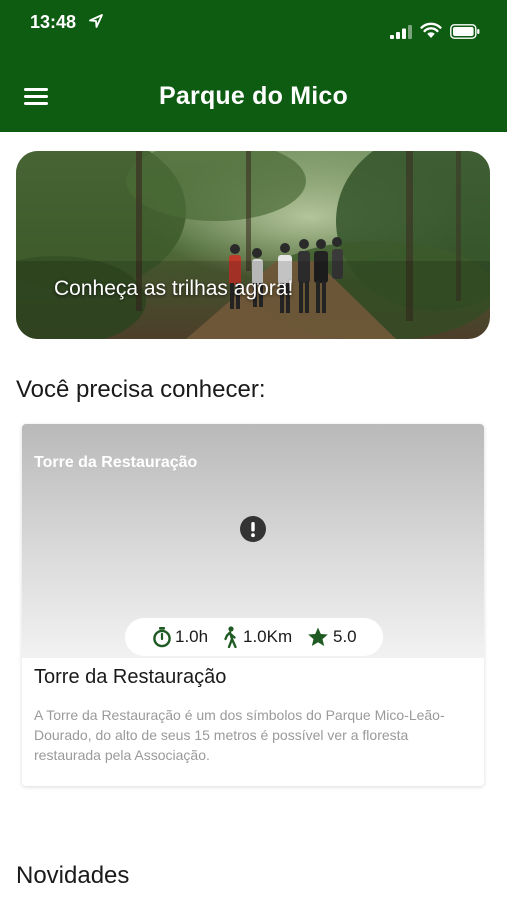 This screenshot has width=507, height=900. I want to click on stopwatch-icon, so click(162, 637).